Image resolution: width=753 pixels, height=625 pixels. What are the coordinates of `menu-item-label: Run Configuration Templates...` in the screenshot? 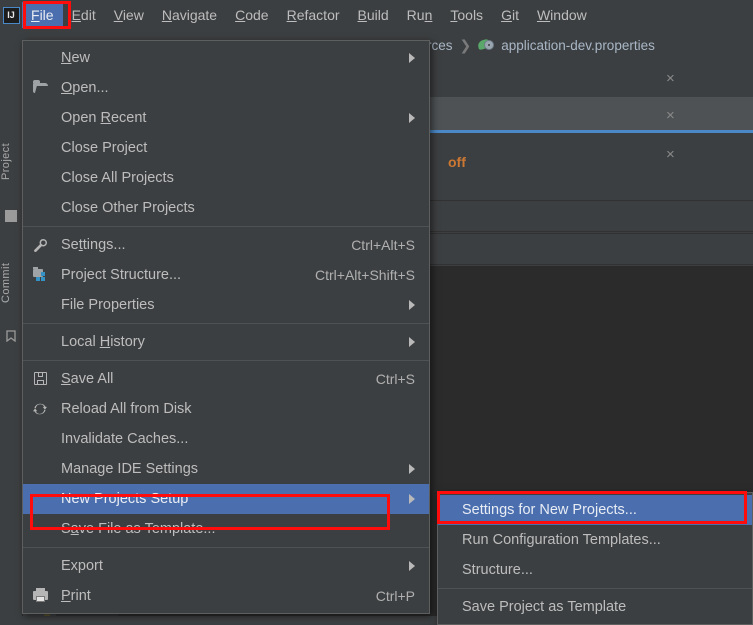 It's located at (561, 540).